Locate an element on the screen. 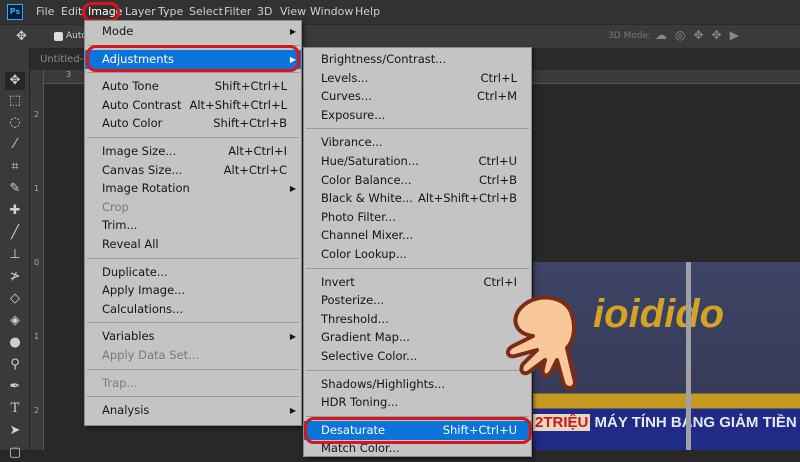 This screenshot has height=462, width=800. eraser-tool-icon: ◇ is located at coordinates (15, 299).